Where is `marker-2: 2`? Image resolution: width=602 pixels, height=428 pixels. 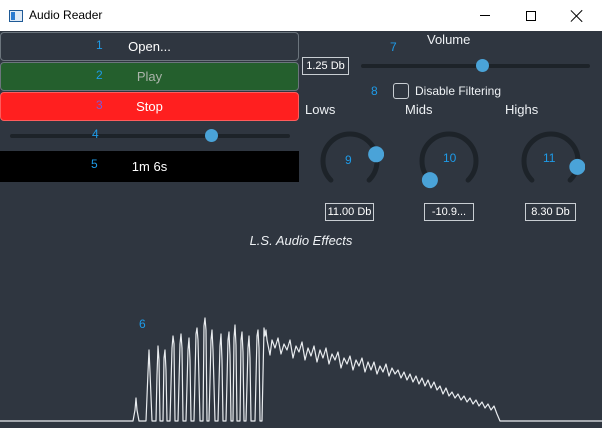
marker-2: 2 is located at coordinates (99, 75).